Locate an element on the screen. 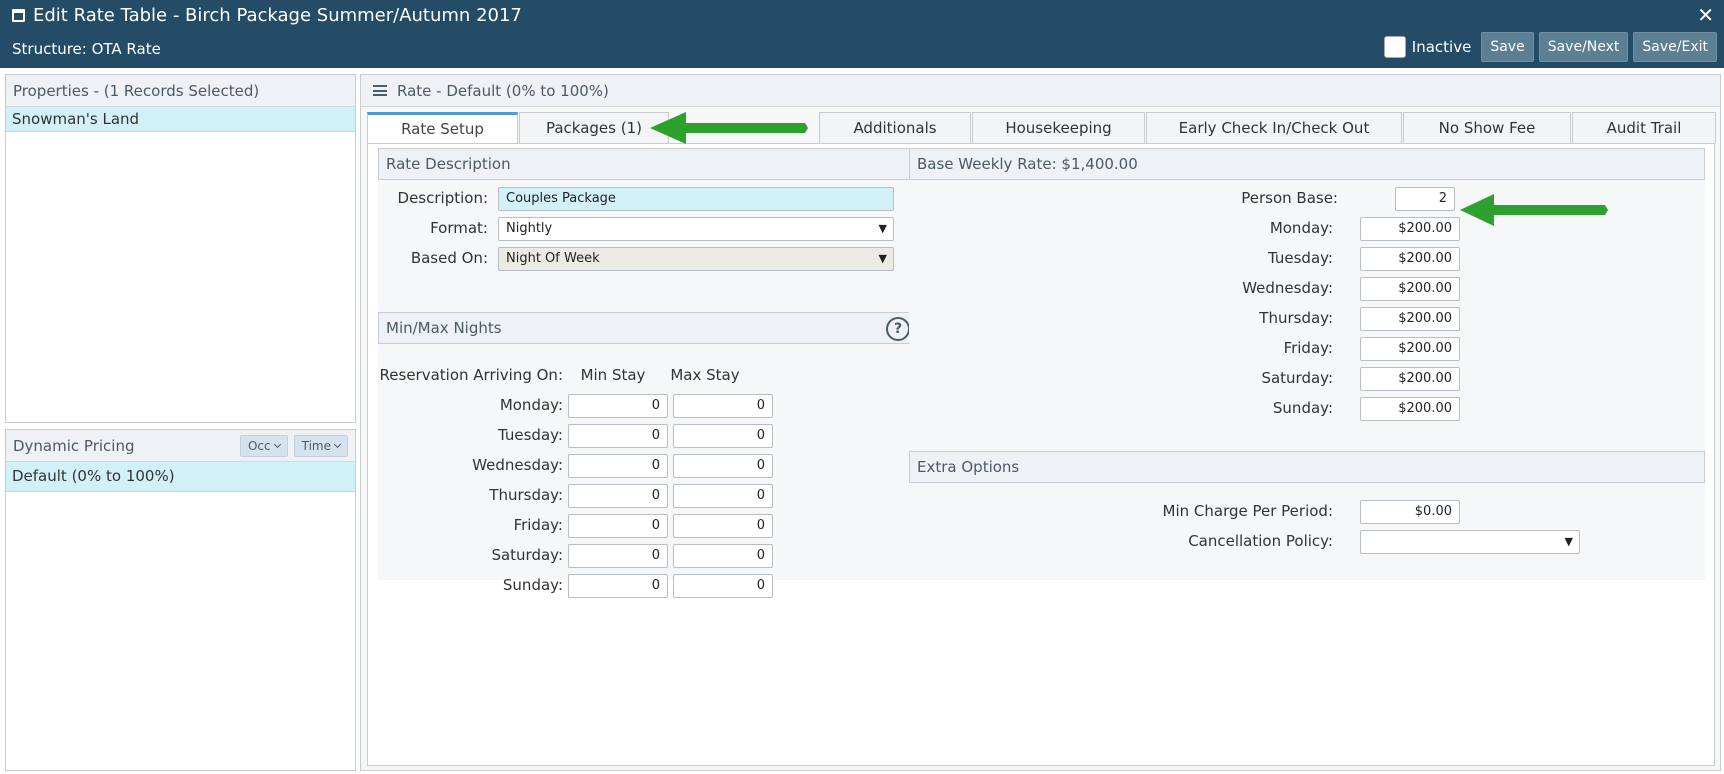  weekly-day-label: Tuesday: is located at coordinates (1300, 258).